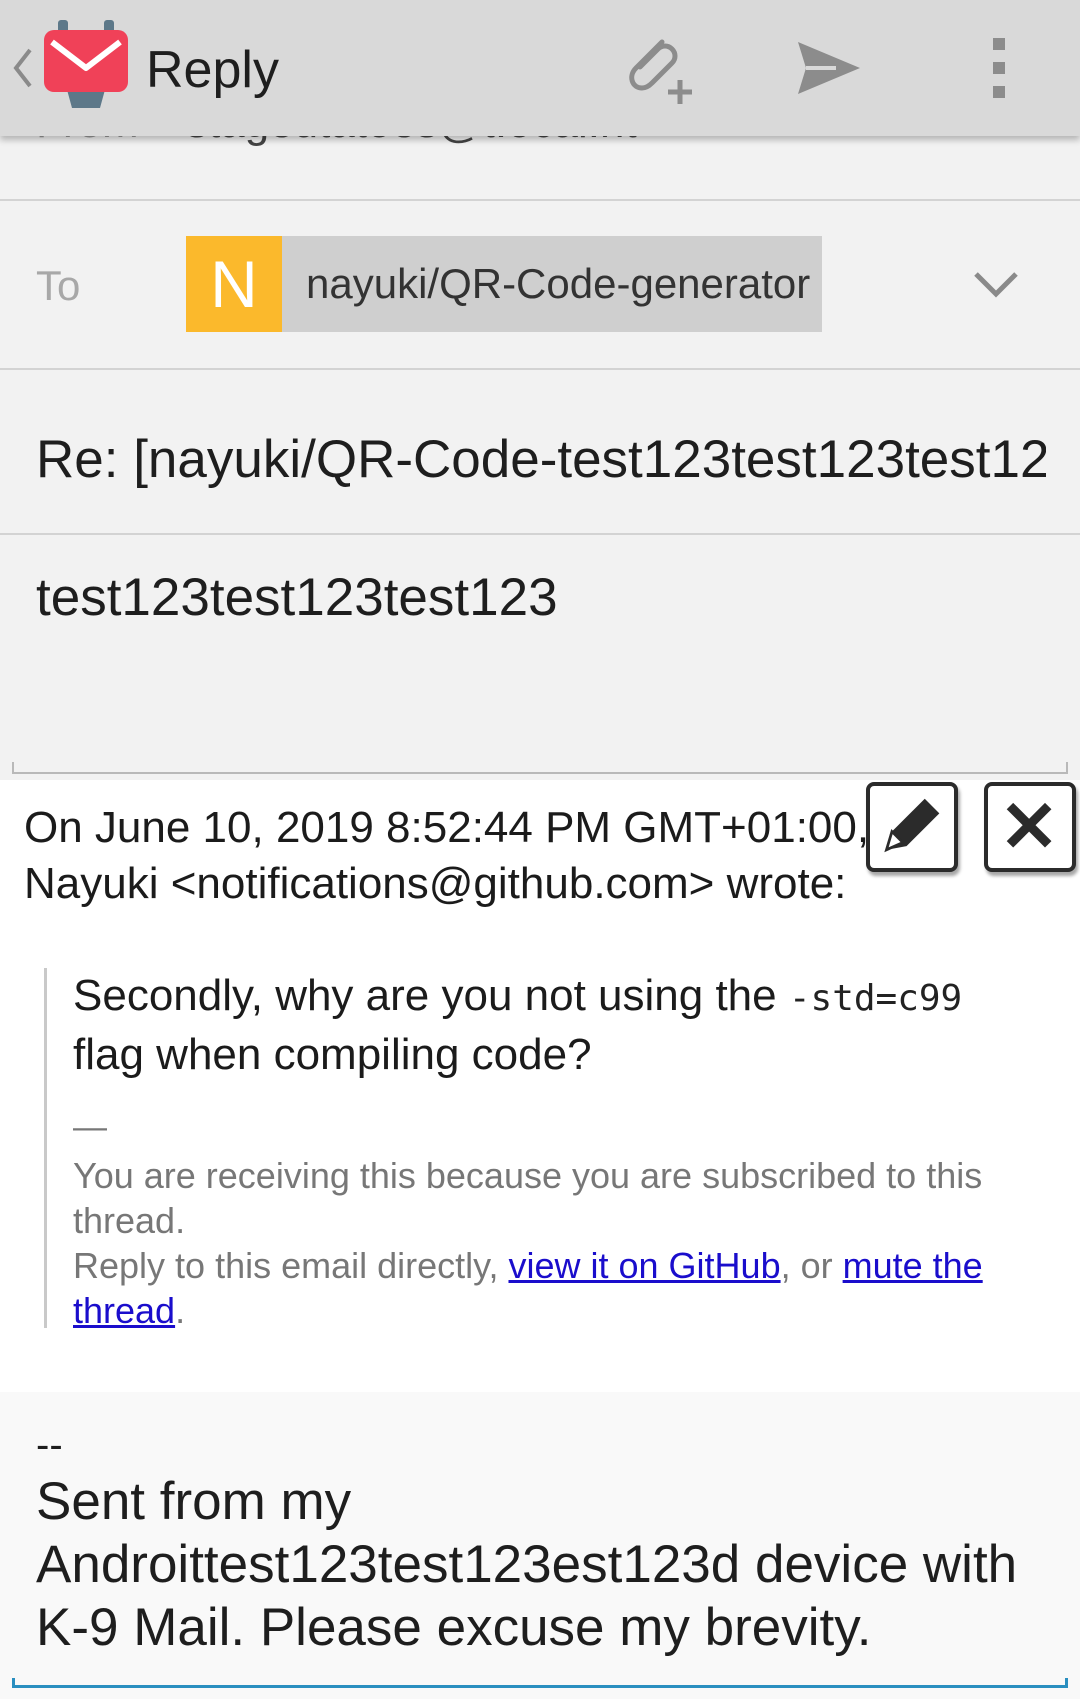  Describe the element at coordinates (998, 68) in the screenshot. I see `overflow-menu-icon` at that location.